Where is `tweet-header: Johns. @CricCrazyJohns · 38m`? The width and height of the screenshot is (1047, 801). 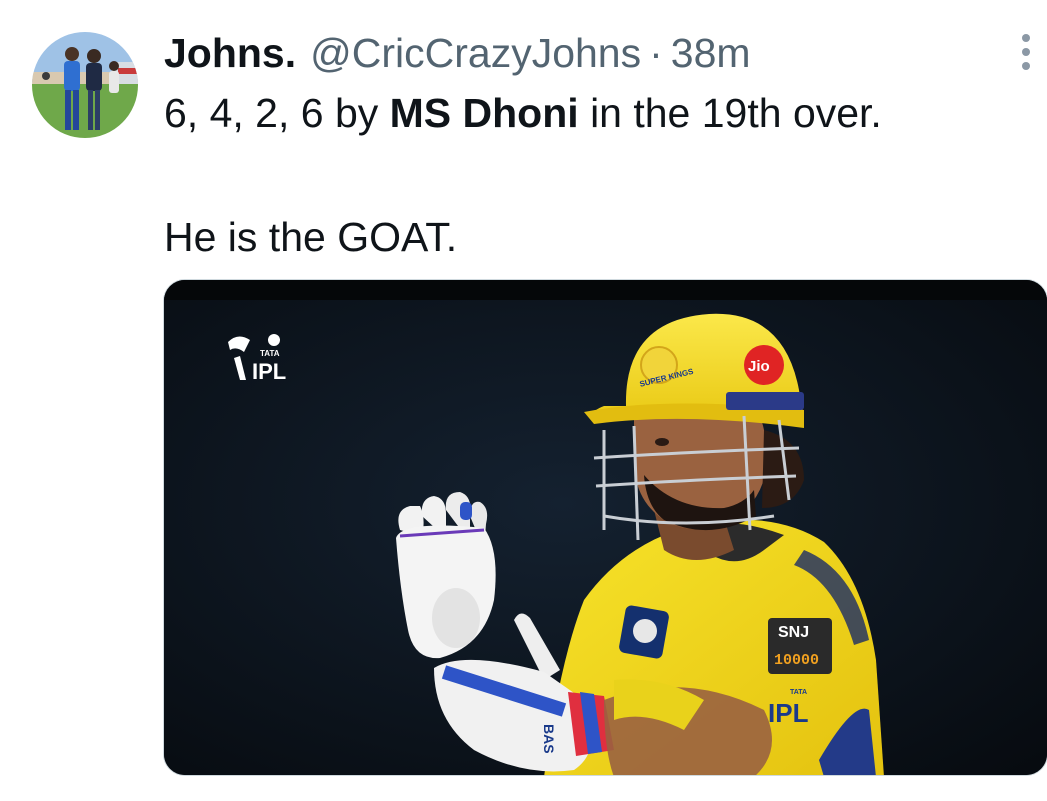 tweet-header: Johns. @CricCrazyJohns · 38m is located at coordinates (457, 53).